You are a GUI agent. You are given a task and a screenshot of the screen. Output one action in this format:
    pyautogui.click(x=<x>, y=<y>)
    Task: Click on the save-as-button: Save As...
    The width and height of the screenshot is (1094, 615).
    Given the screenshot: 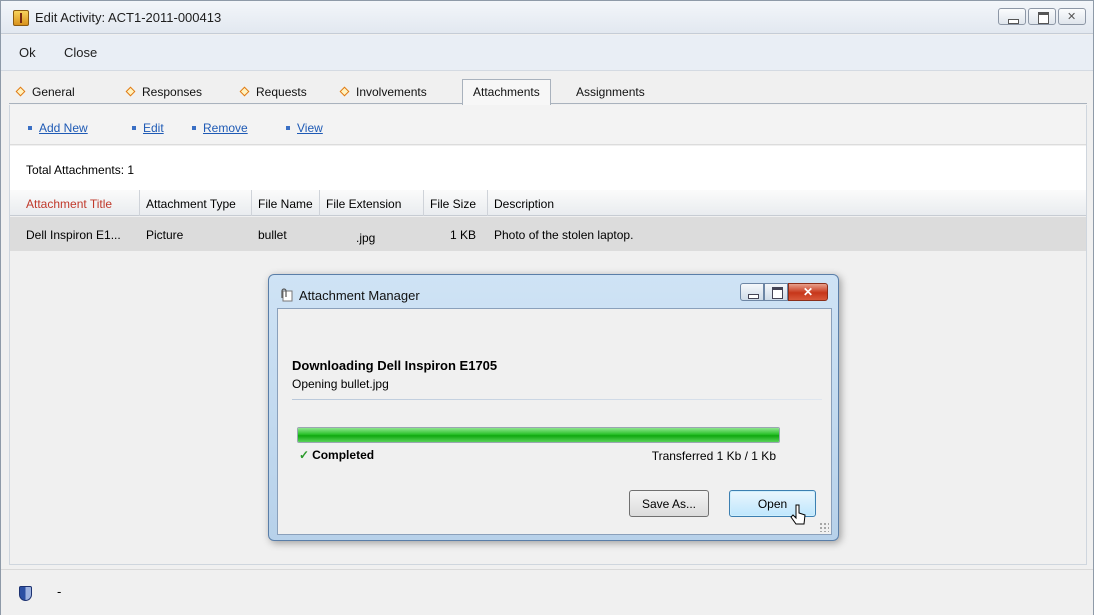 What is the action you would take?
    pyautogui.click(x=669, y=503)
    